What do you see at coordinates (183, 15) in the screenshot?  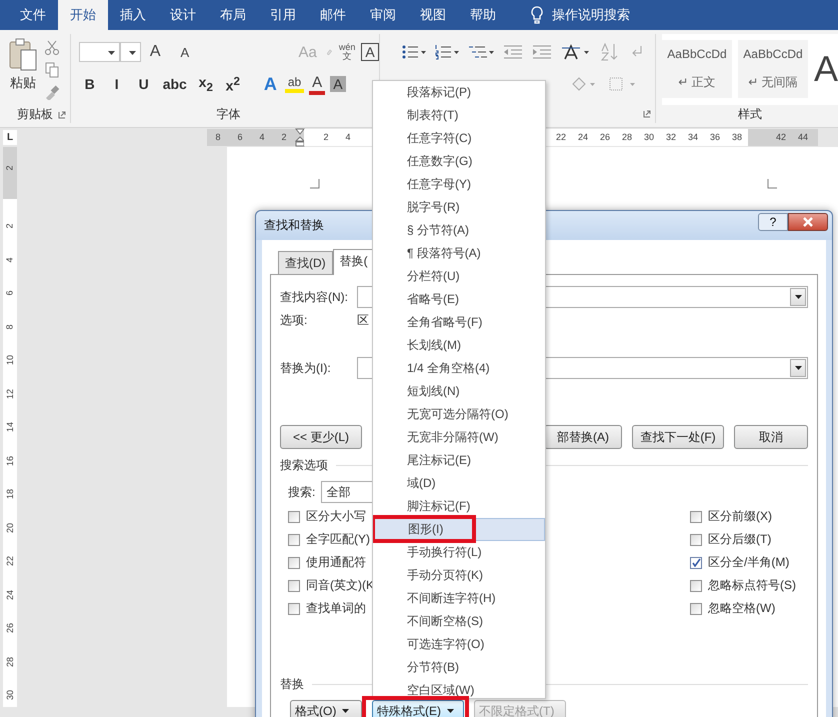 I see `ribbon-tab: 设计` at bounding box center [183, 15].